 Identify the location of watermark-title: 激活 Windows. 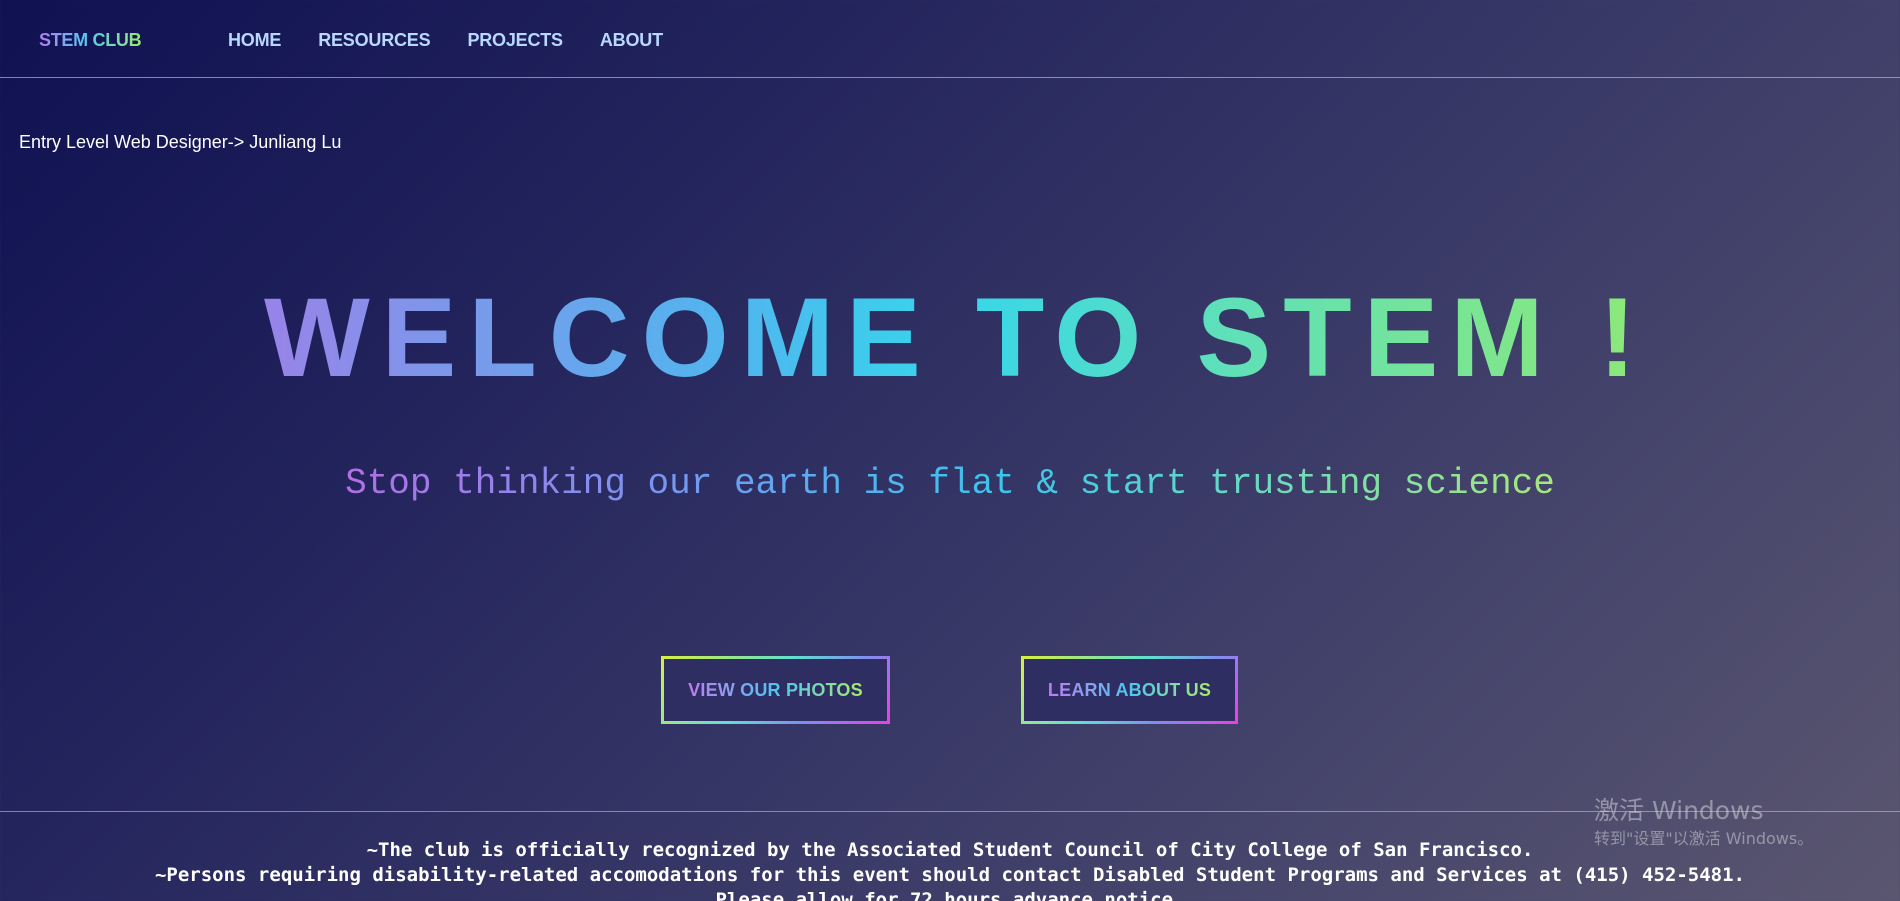
(1679, 810).